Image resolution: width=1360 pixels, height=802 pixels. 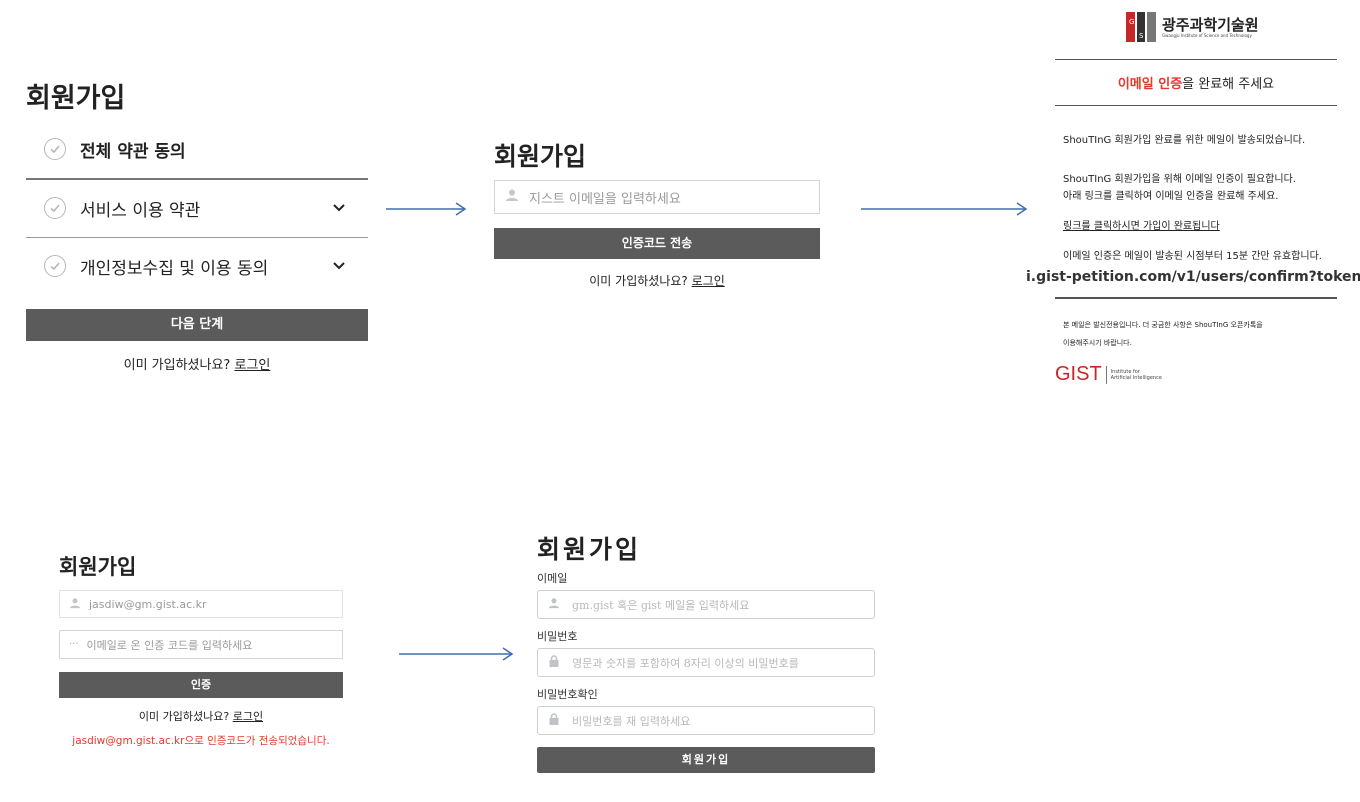 What do you see at coordinates (197, 149) in the screenshot?
I see `agree-all-row: 전체 약관 동의` at bounding box center [197, 149].